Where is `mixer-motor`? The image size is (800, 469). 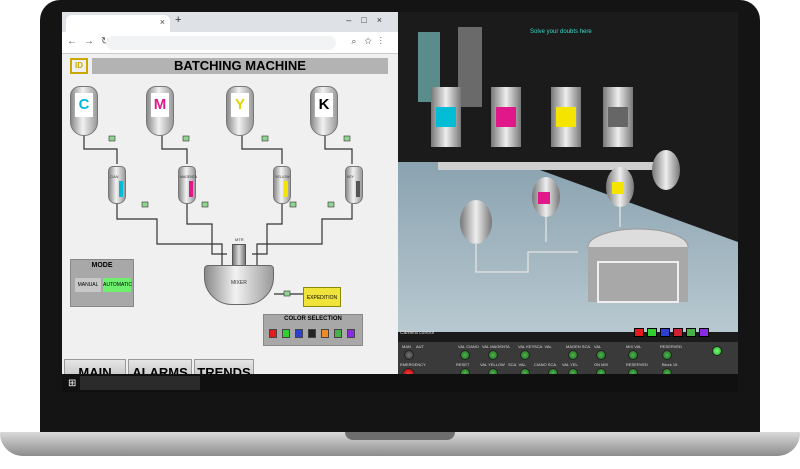
mixer-motor is located at coordinates (239, 255).